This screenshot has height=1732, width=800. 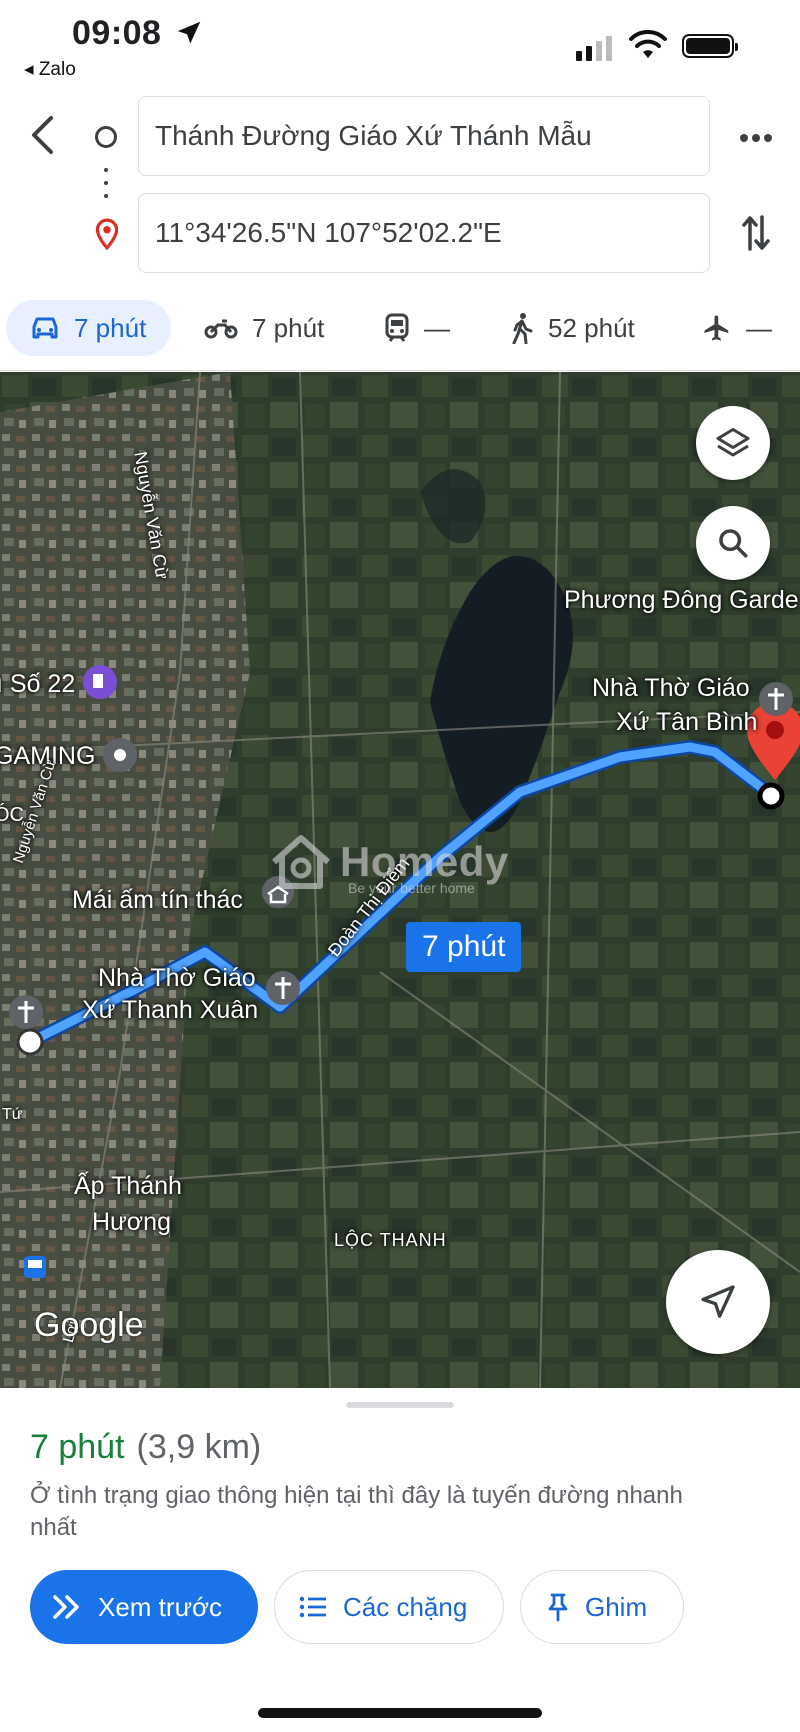 What do you see at coordinates (106, 137) in the screenshot?
I see `origin-circle-icon` at bounding box center [106, 137].